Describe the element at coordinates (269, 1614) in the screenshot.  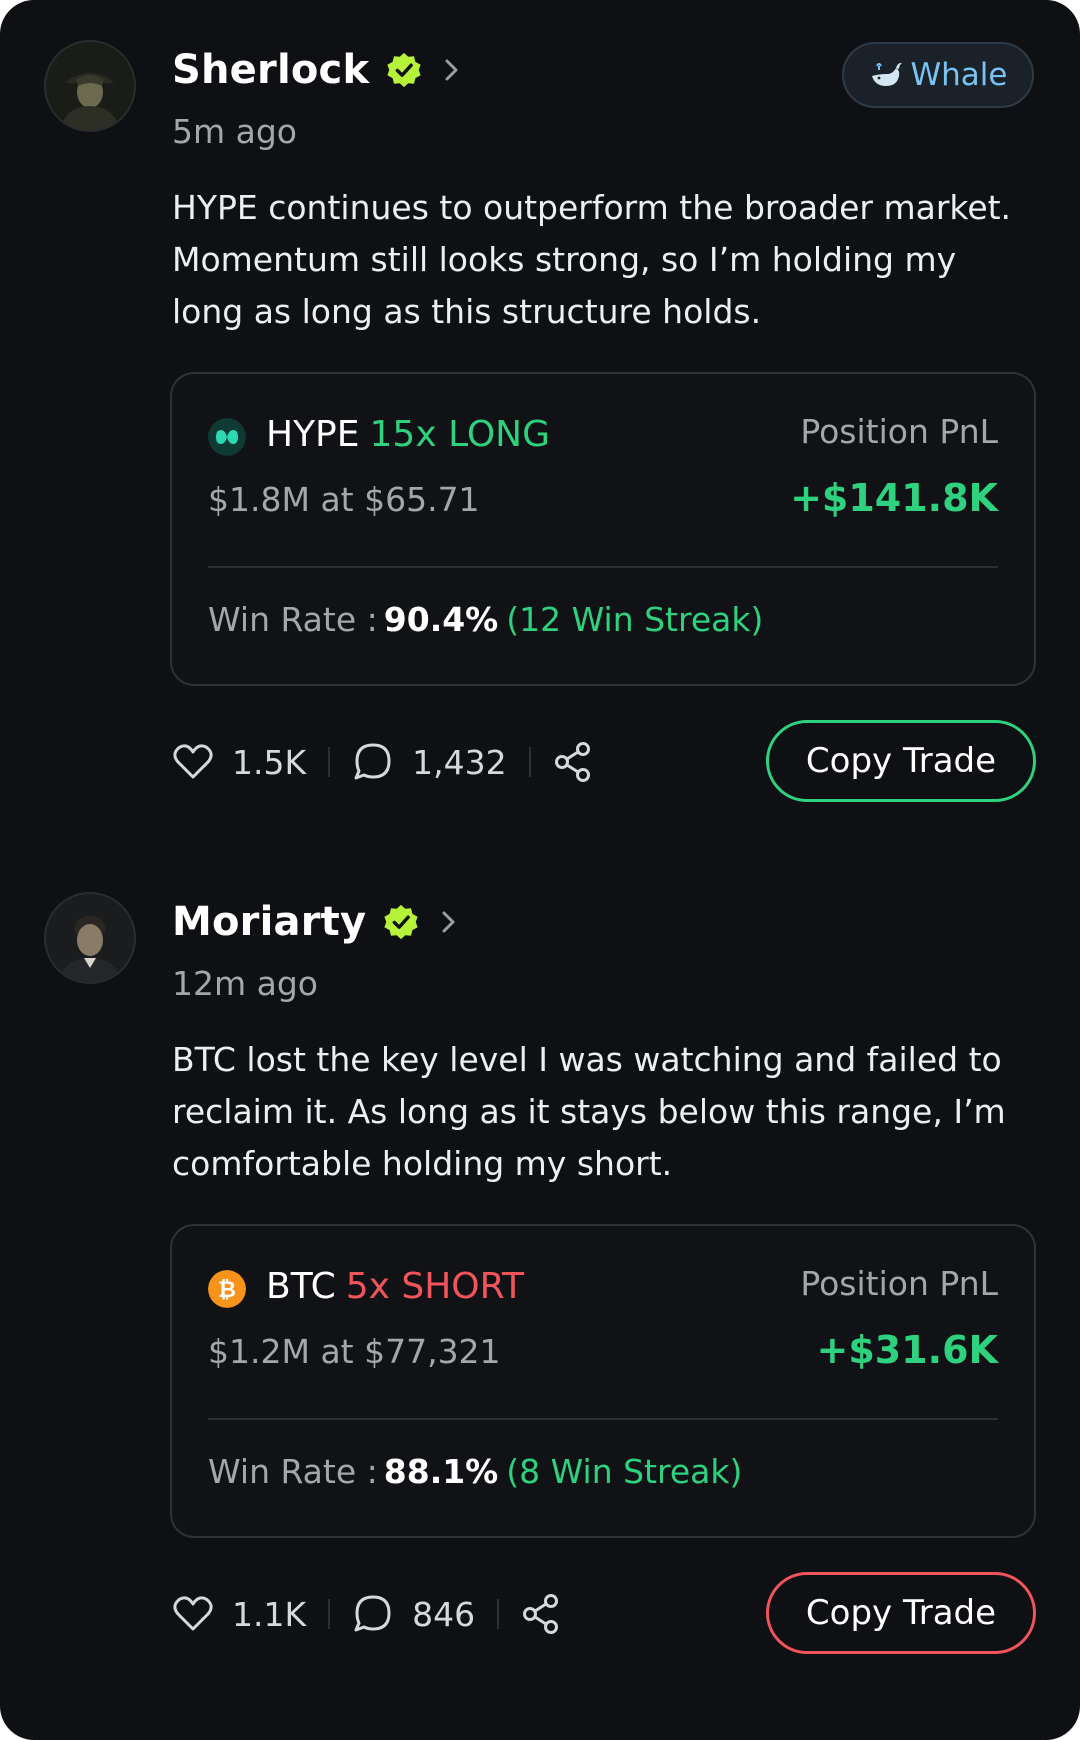
I see `like-count: 1.1K` at that location.